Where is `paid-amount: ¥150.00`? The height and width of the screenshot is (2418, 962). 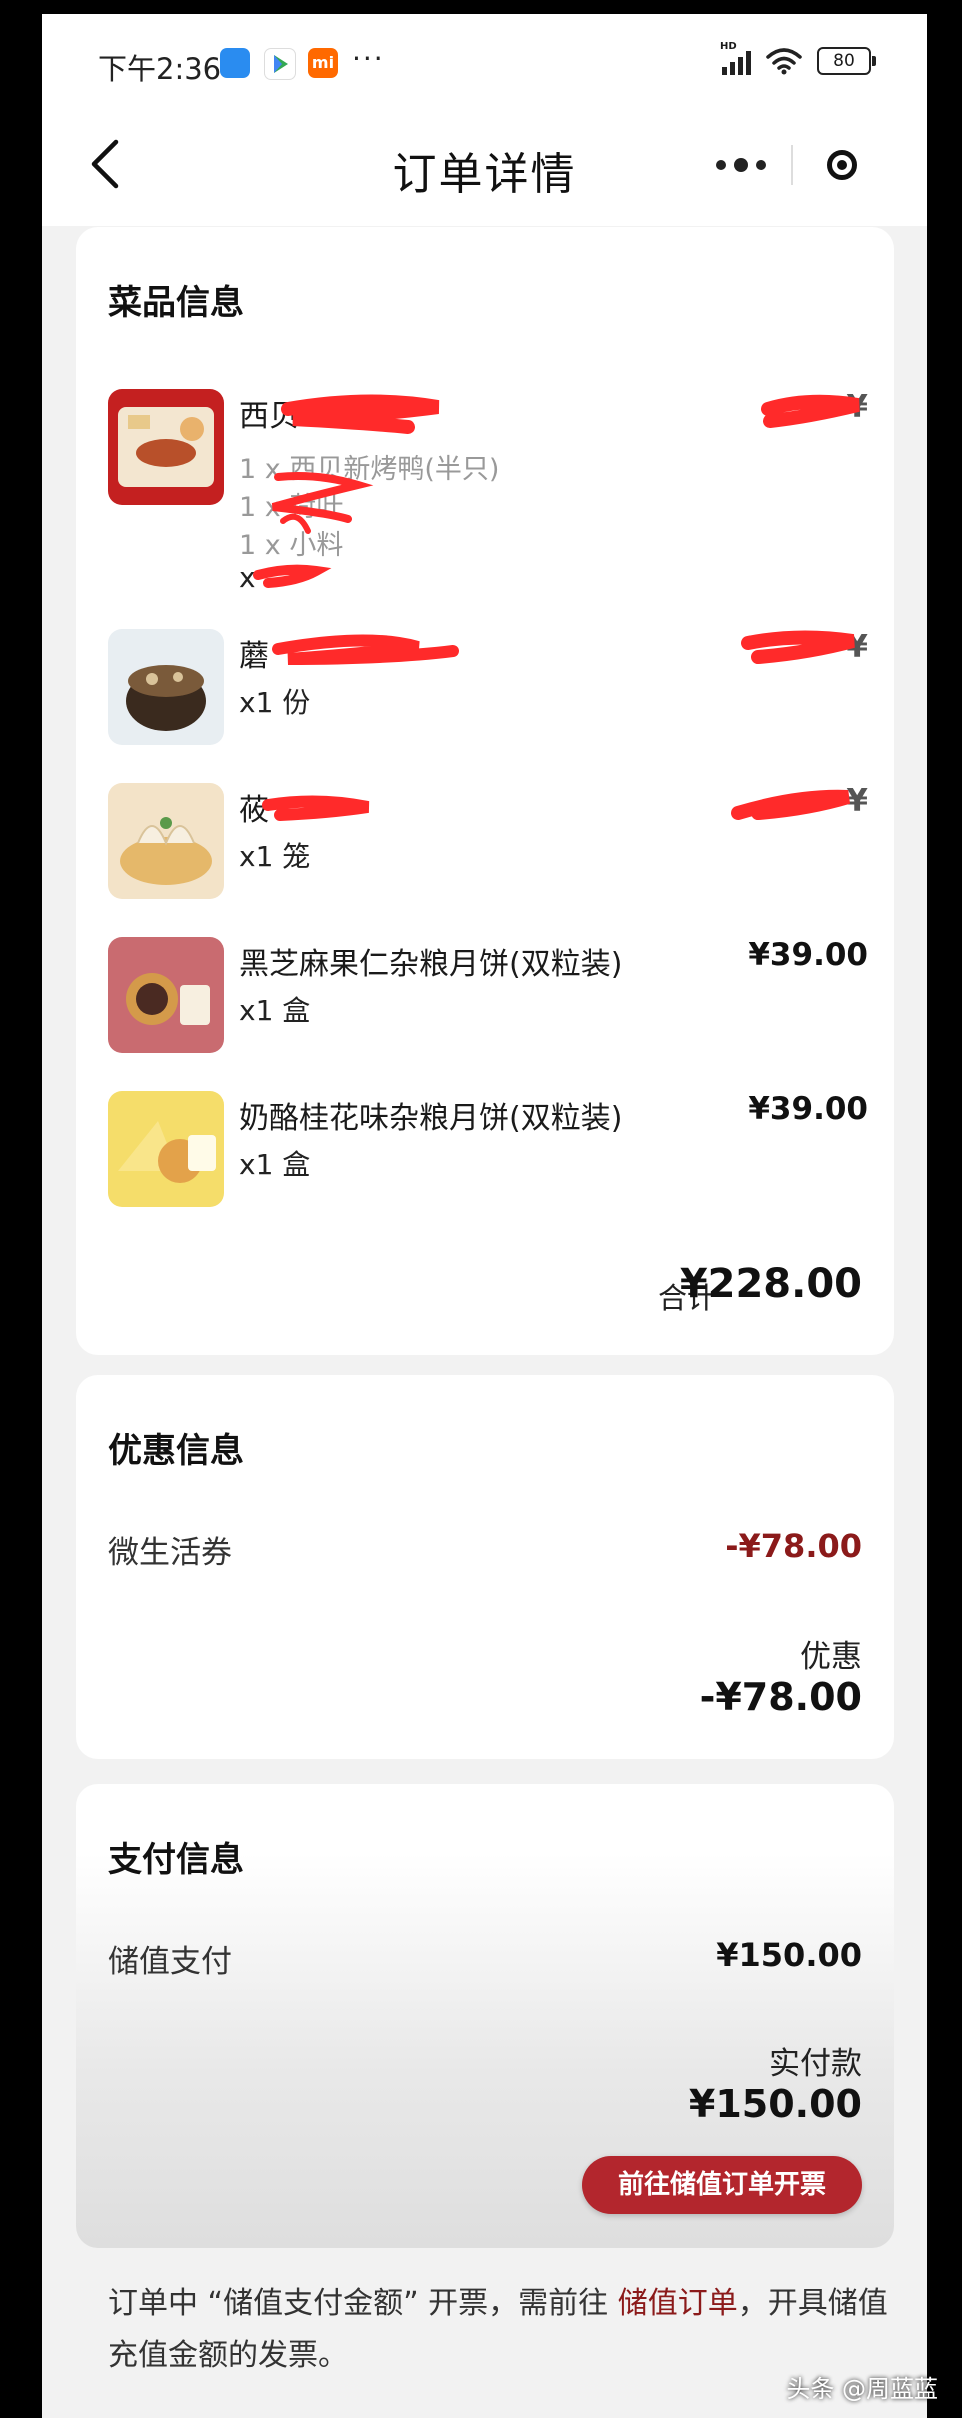
paid-amount: ¥150.00 is located at coordinates (775, 2104).